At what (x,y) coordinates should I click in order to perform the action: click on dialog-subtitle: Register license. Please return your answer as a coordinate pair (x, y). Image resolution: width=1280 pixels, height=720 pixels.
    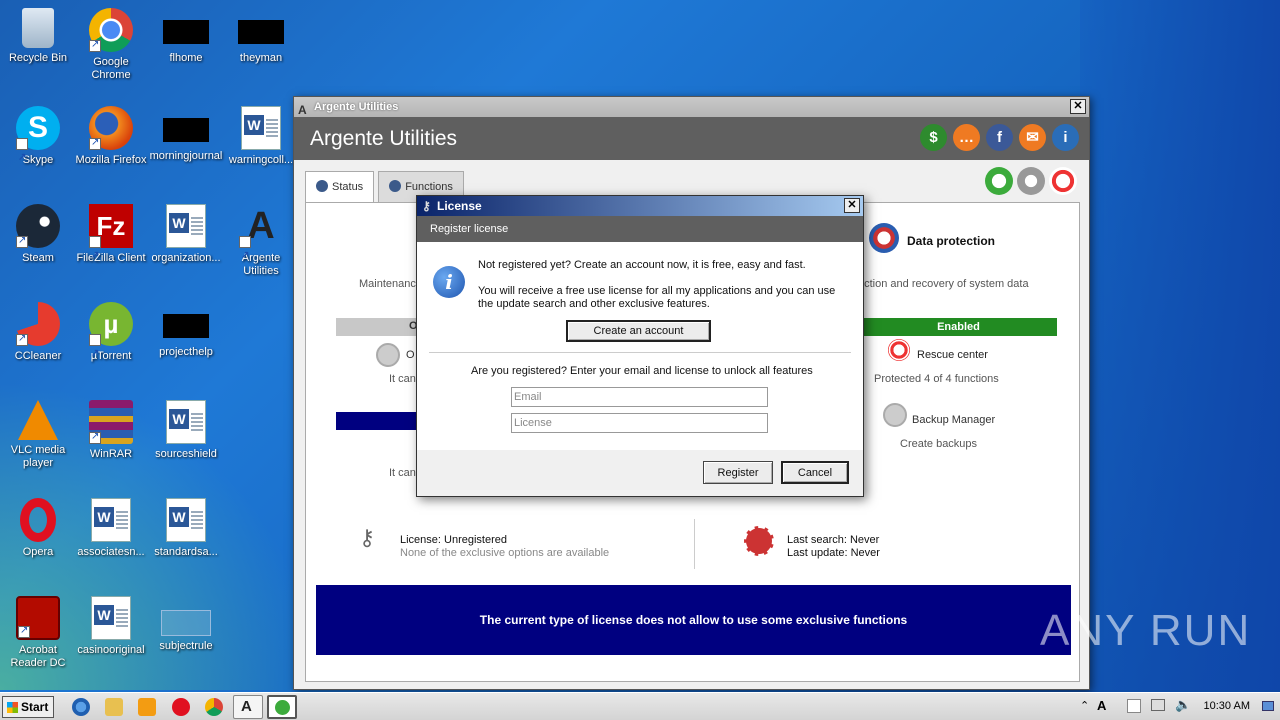
    Looking at the image, I should click on (640, 229).